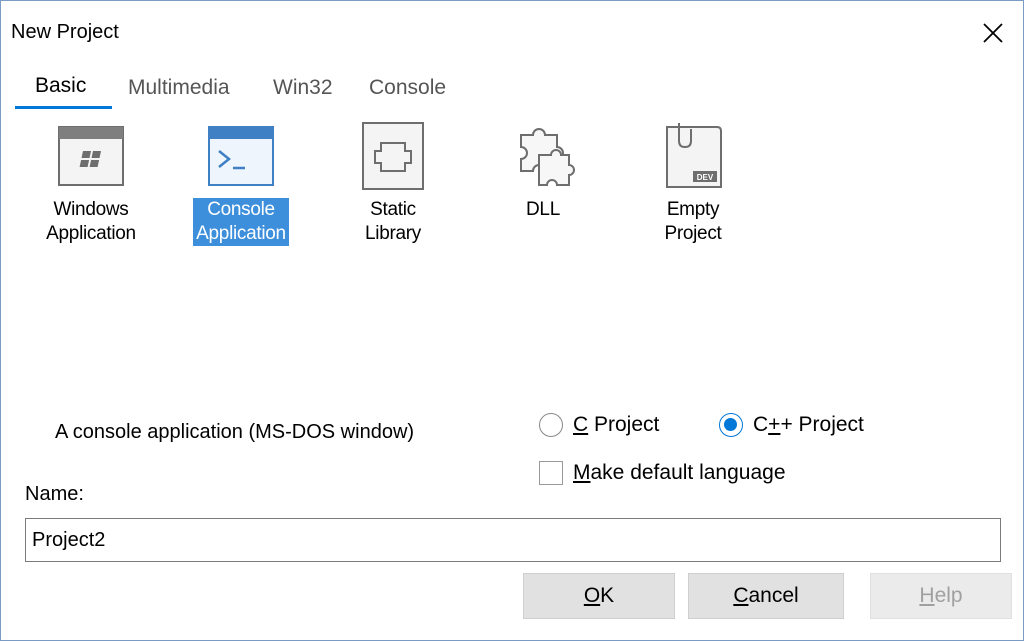 The image size is (1024, 641). I want to click on dialog-title: New Project, so click(65, 32).